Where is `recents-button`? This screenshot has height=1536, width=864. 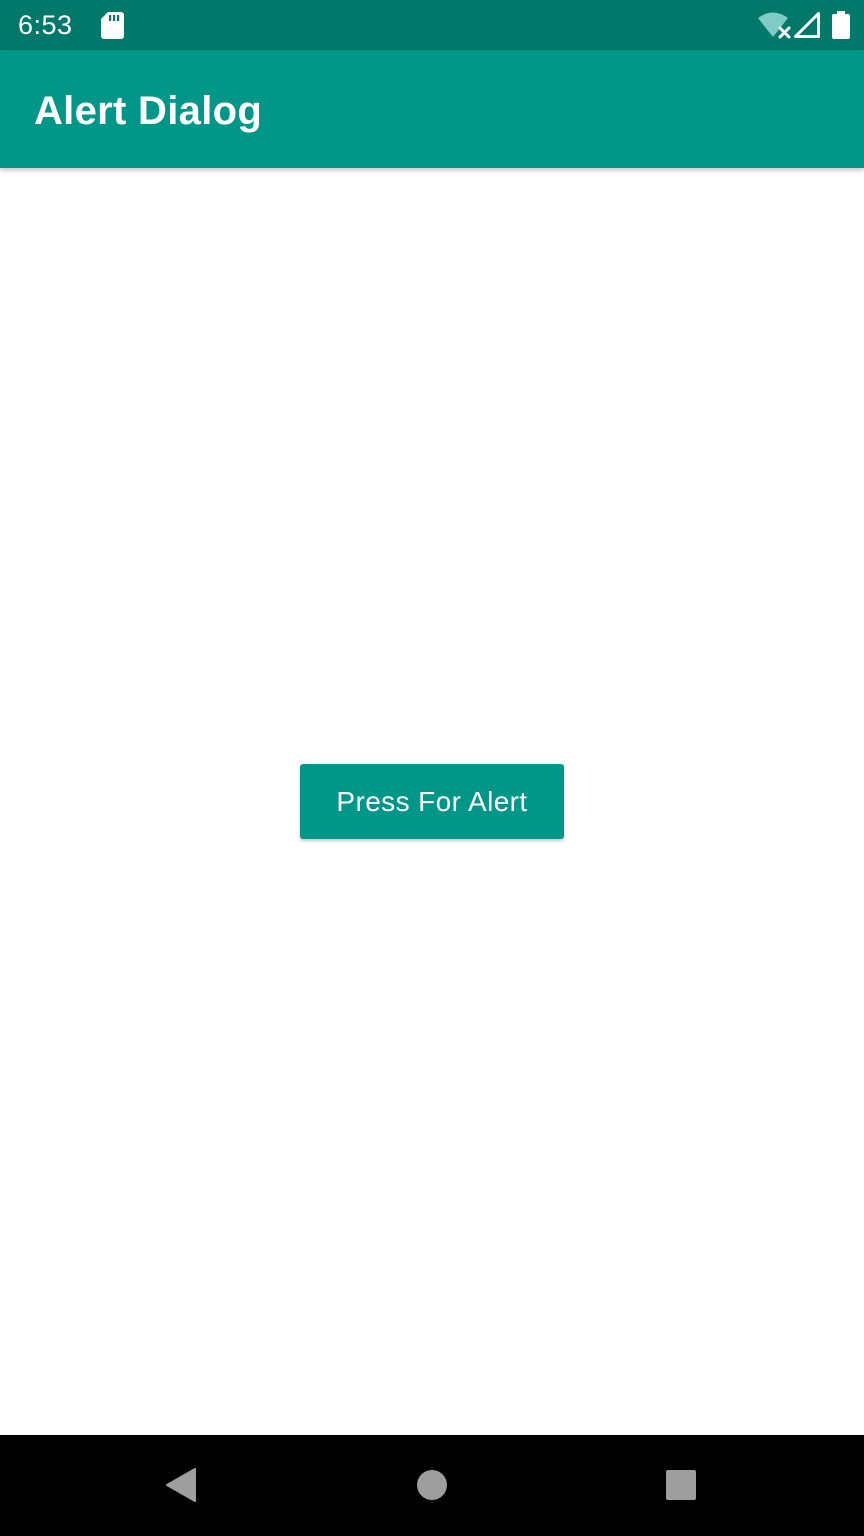
recents-button is located at coordinates (681, 1485).